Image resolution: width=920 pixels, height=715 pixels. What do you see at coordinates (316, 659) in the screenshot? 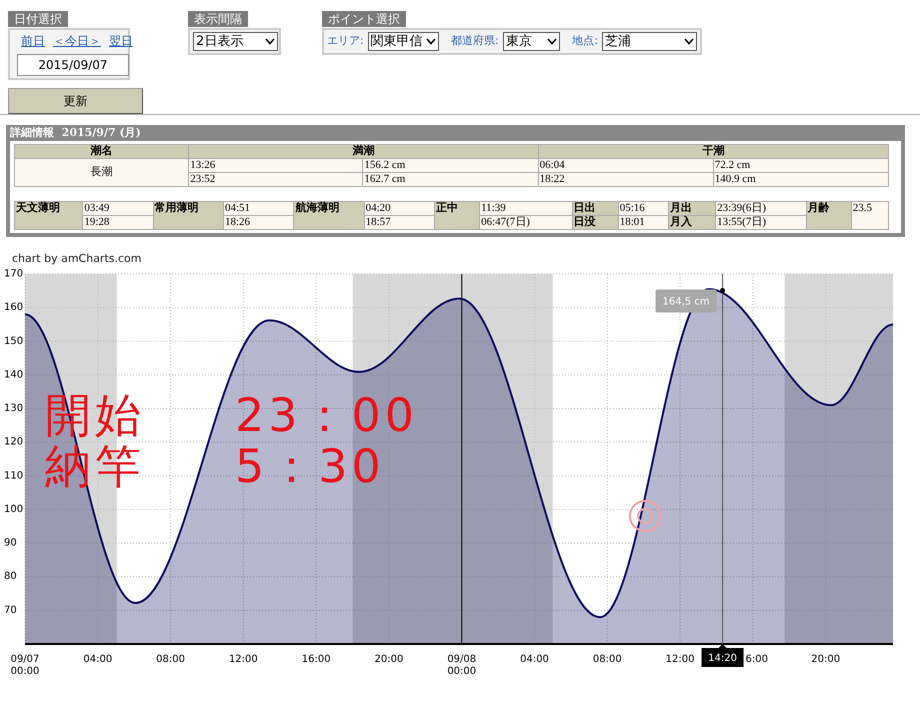
I see `axis-label: 16:00` at bounding box center [316, 659].